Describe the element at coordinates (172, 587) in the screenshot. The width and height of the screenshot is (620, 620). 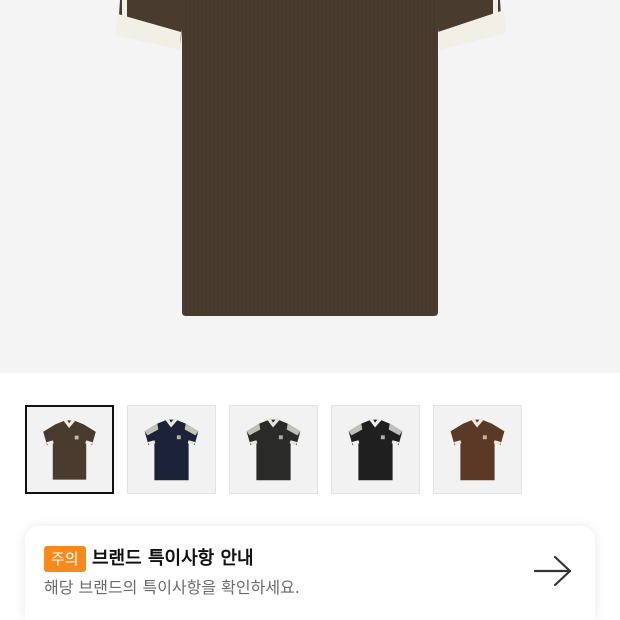
I see `notice-description: 해당 브랜드의 특이사항을 확인하세요.` at that location.